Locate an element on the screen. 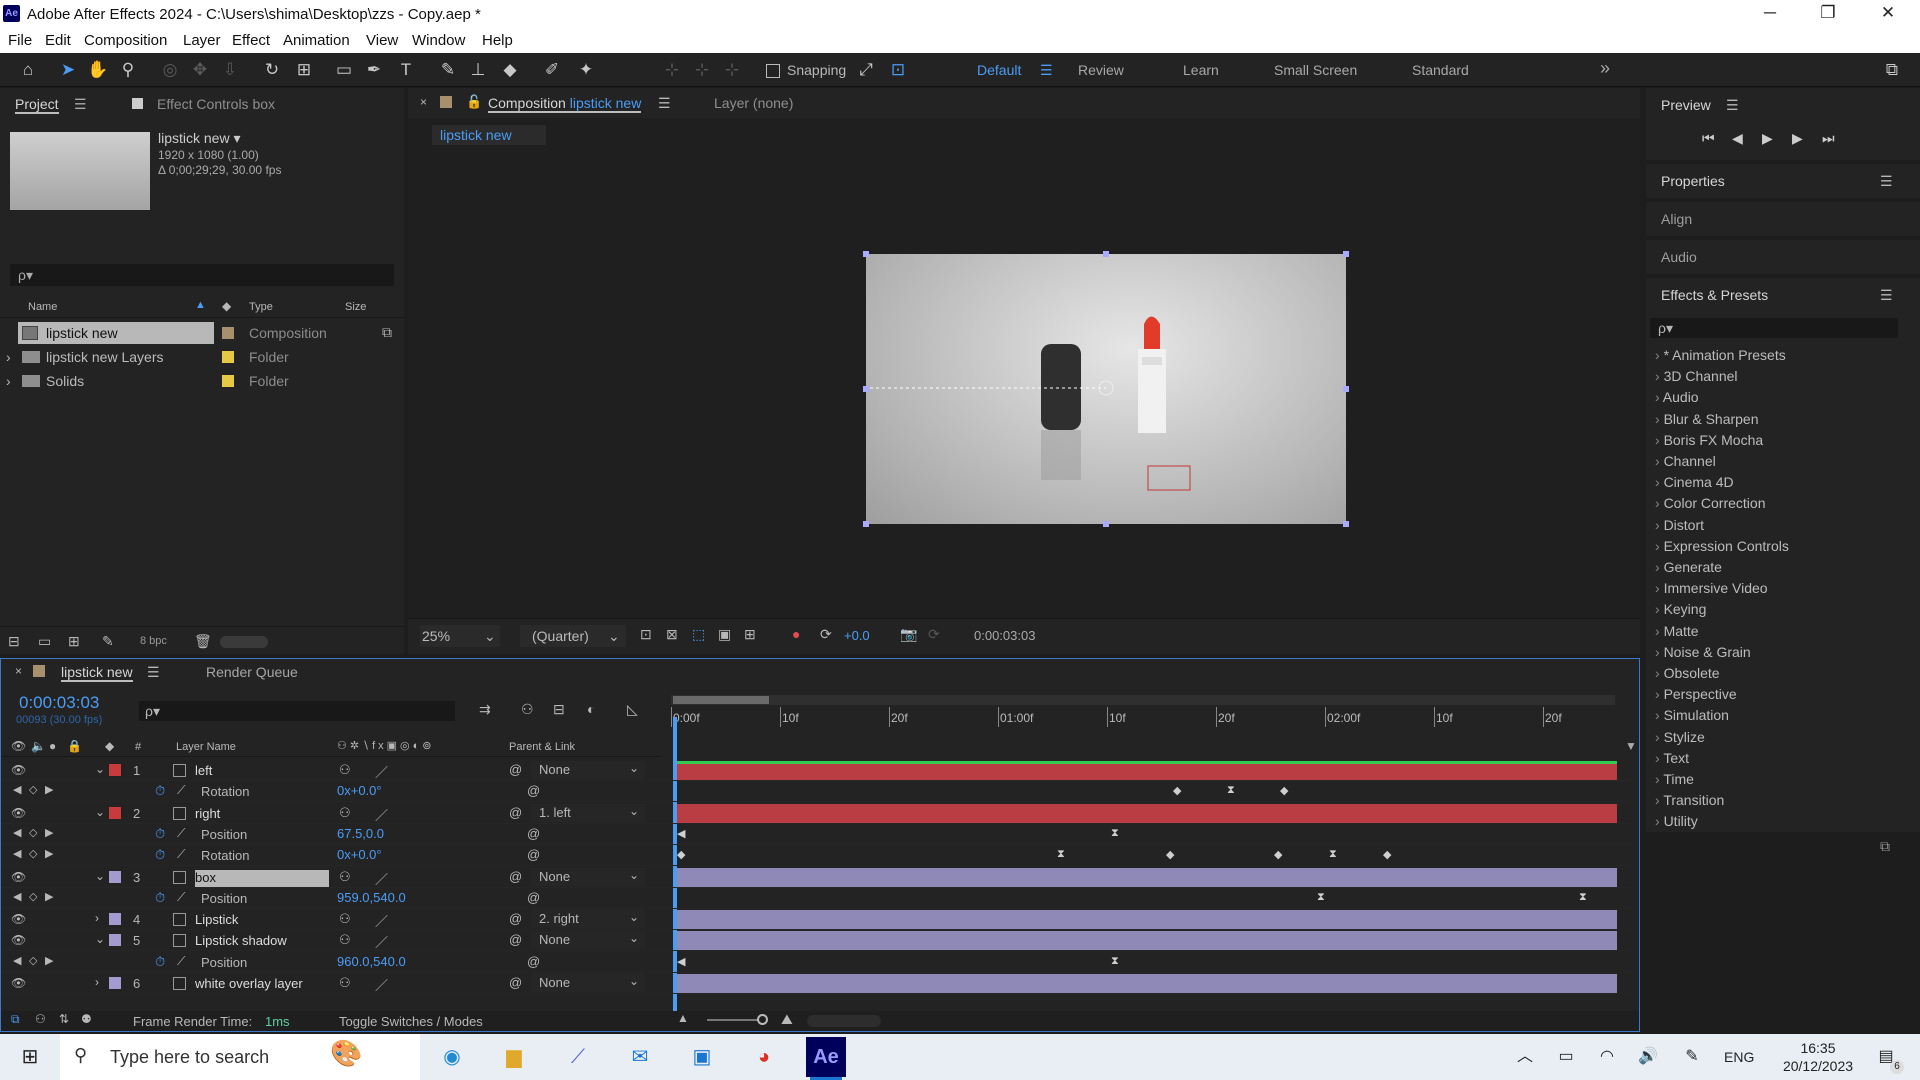 The image size is (1920, 1080). layer-row: 👁 › 6 white overlay layer ⚇ ／ @ None ⌄ is located at coordinates (818, 983).